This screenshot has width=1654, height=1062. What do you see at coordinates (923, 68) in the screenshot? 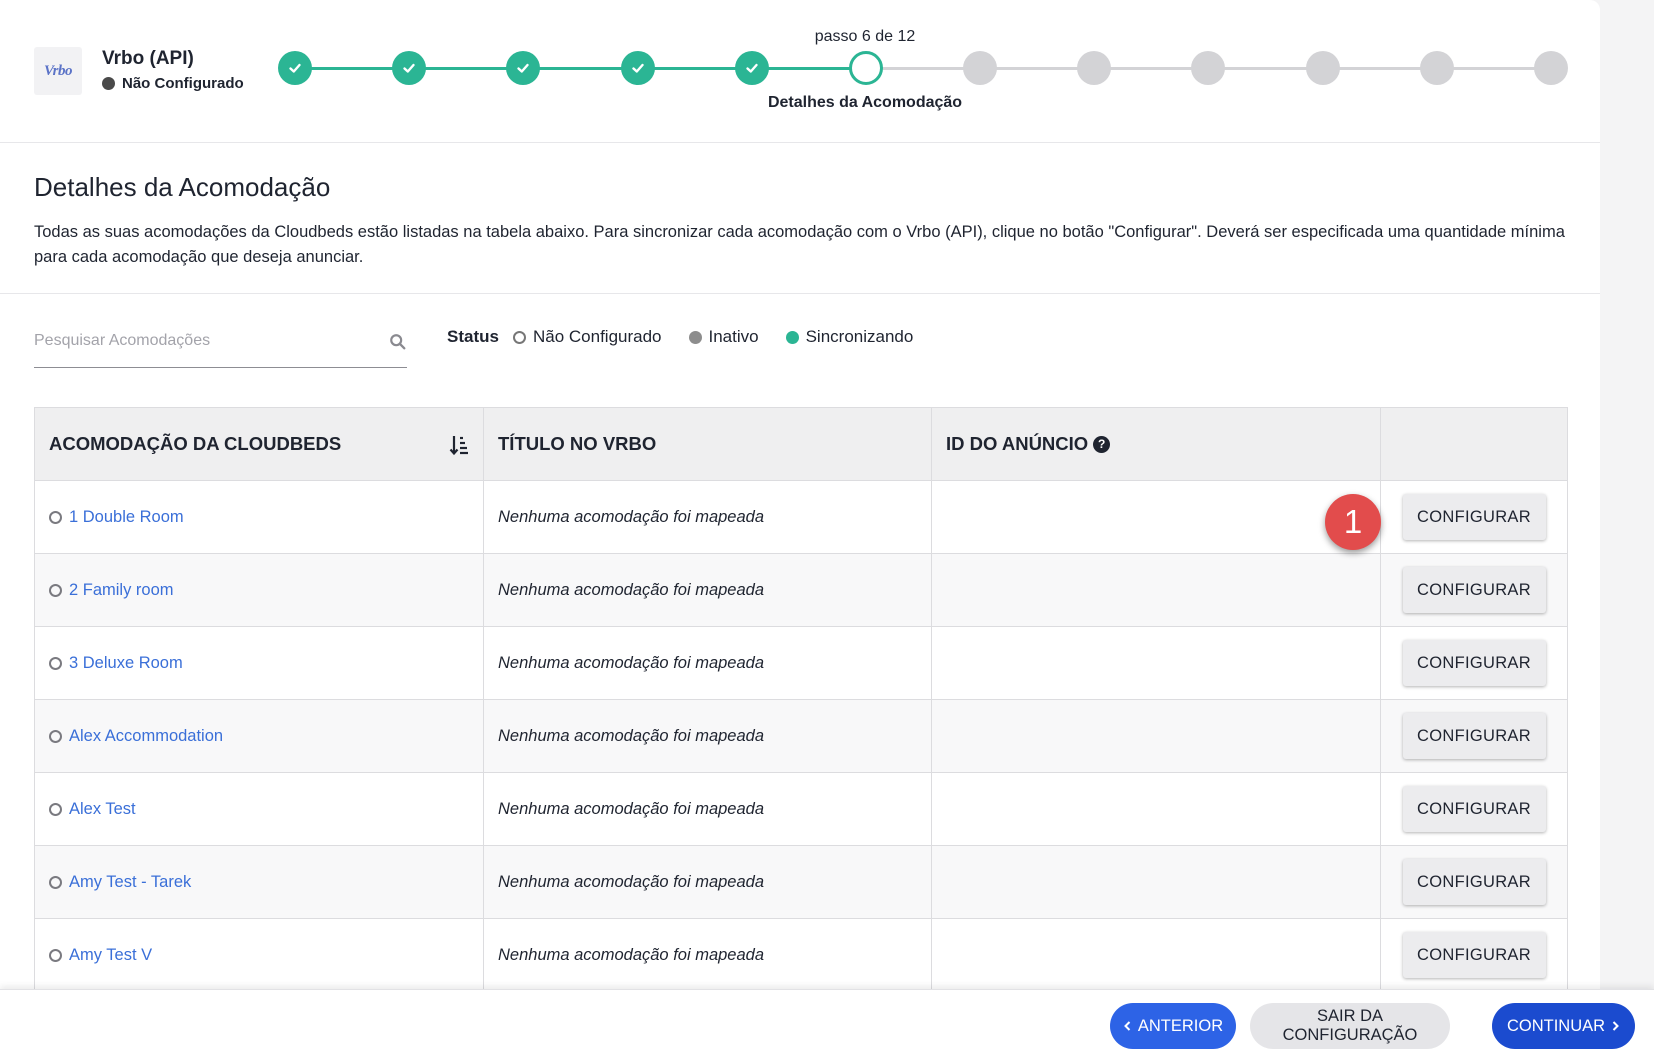
I see `progress-stepper` at bounding box center [923, 68].